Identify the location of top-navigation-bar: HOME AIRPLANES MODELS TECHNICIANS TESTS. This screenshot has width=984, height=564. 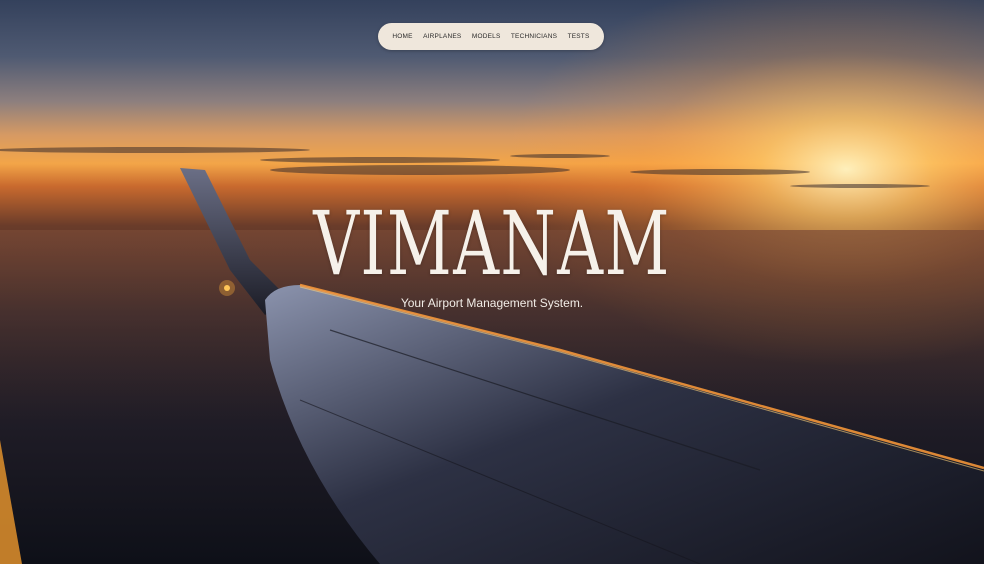
(491, 36).